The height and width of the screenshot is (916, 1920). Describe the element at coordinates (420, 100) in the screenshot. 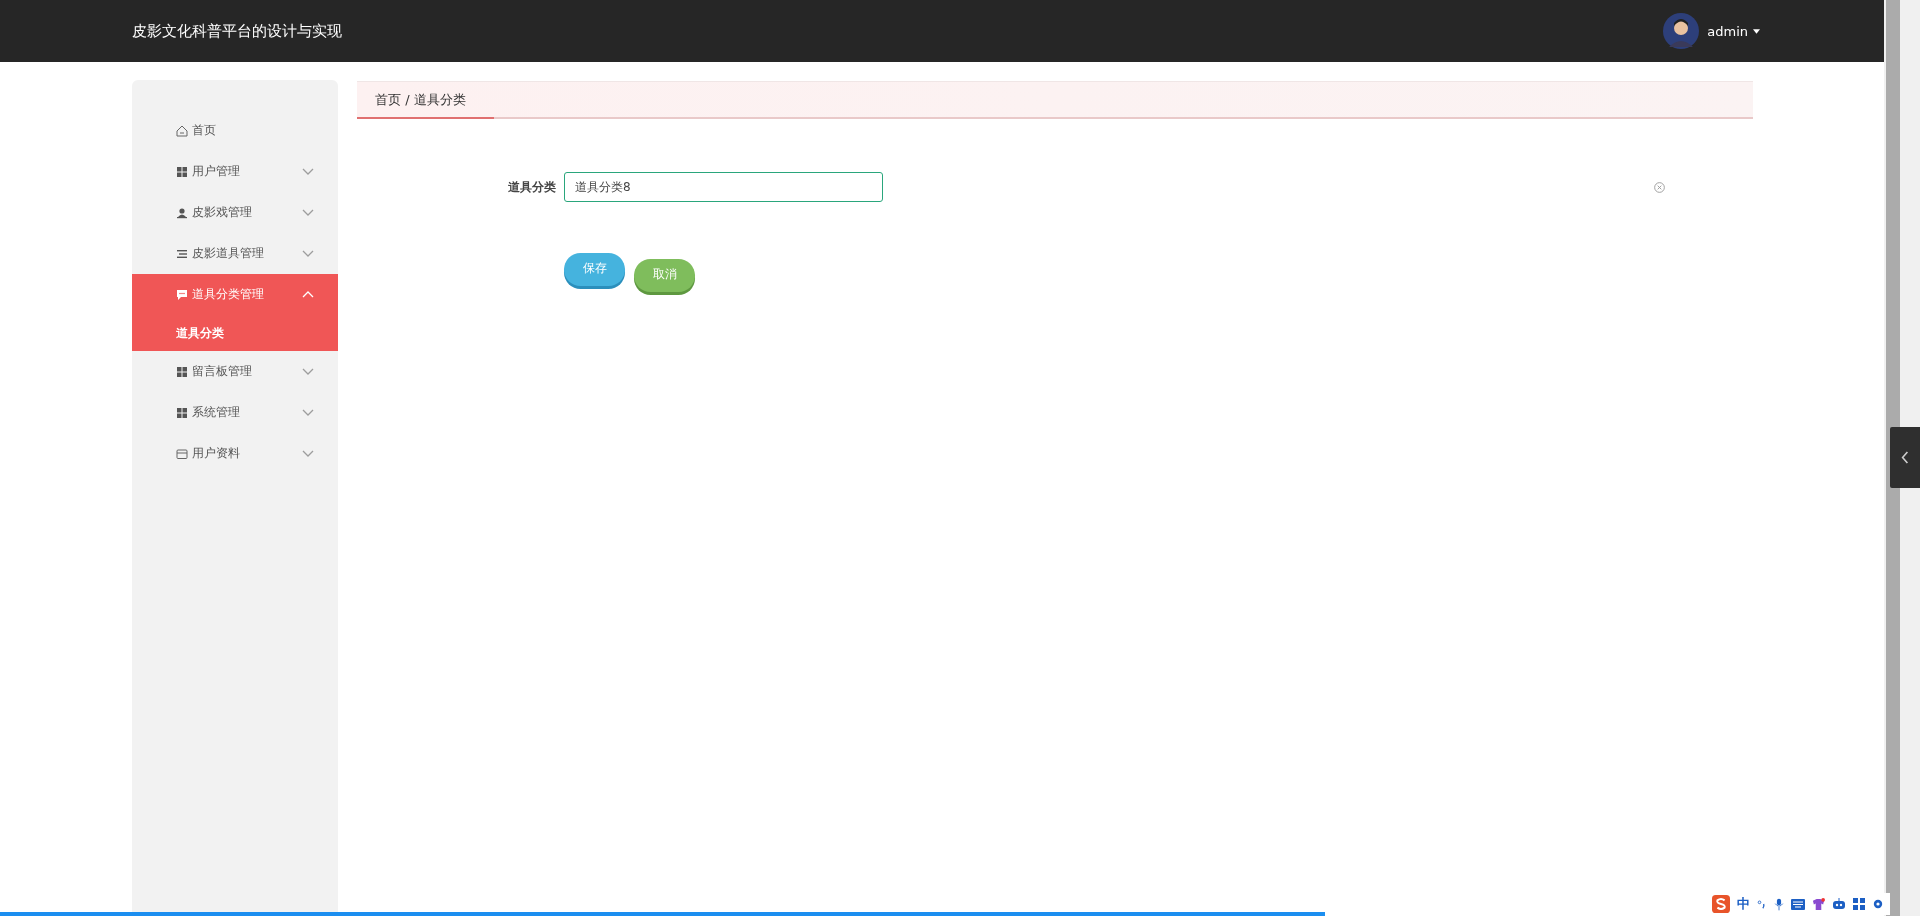

I see `breadcrumb: 首页 / 道具分类` at that location.